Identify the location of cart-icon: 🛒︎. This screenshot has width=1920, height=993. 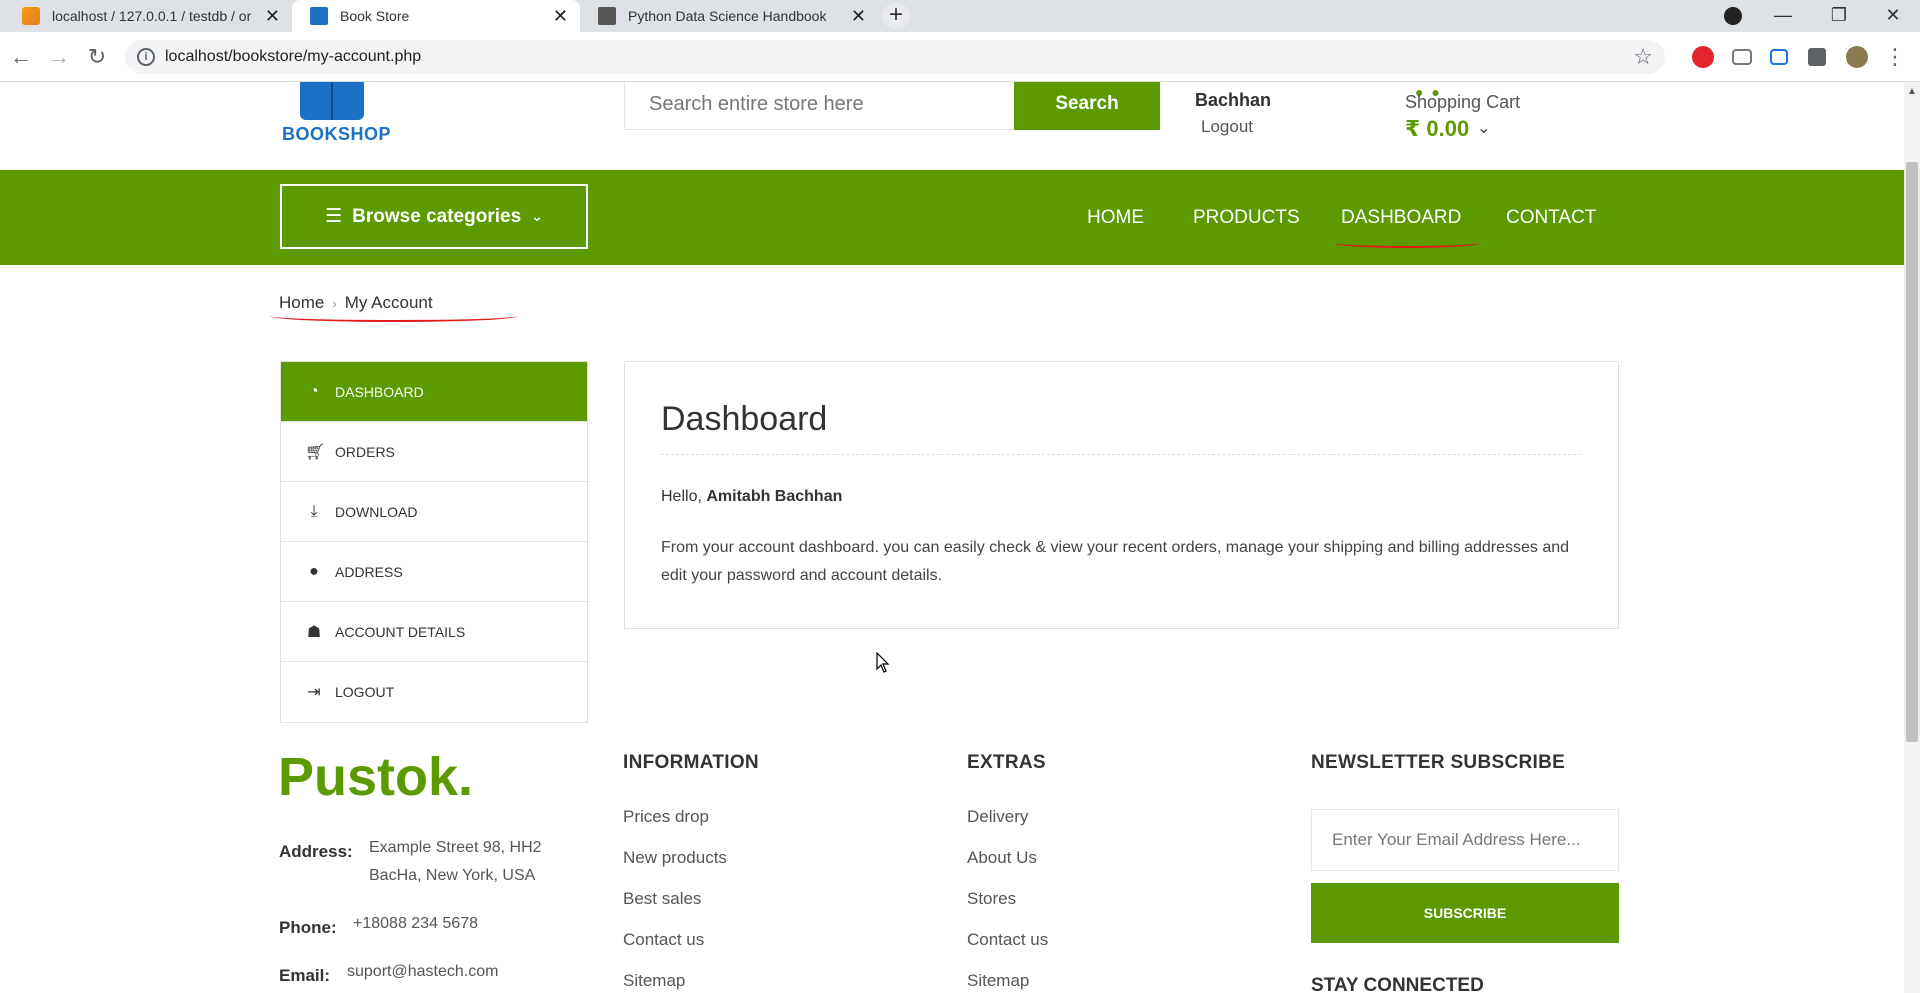
(315, 452).